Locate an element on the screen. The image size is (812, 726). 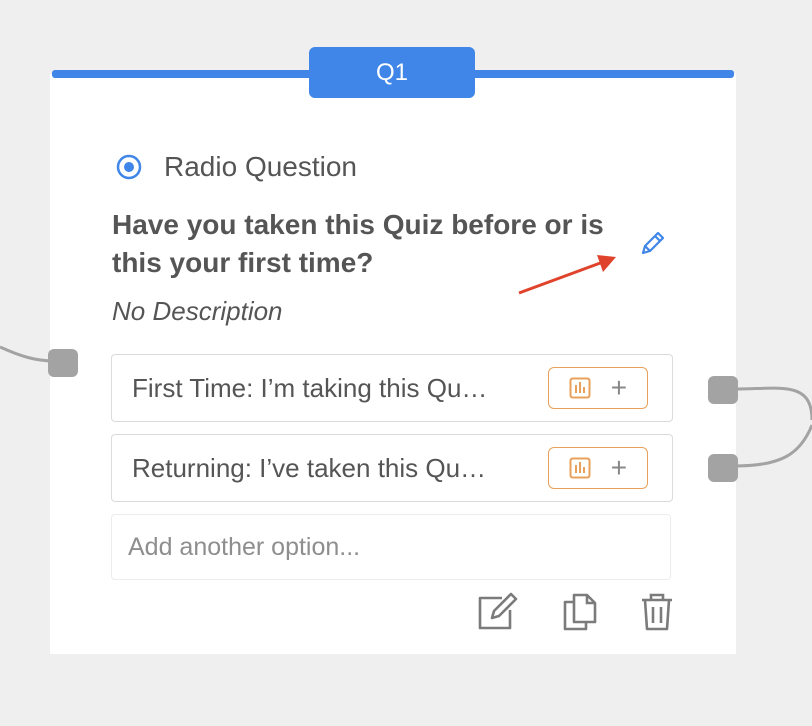
delete-icon is located at coordinates (657, 612).